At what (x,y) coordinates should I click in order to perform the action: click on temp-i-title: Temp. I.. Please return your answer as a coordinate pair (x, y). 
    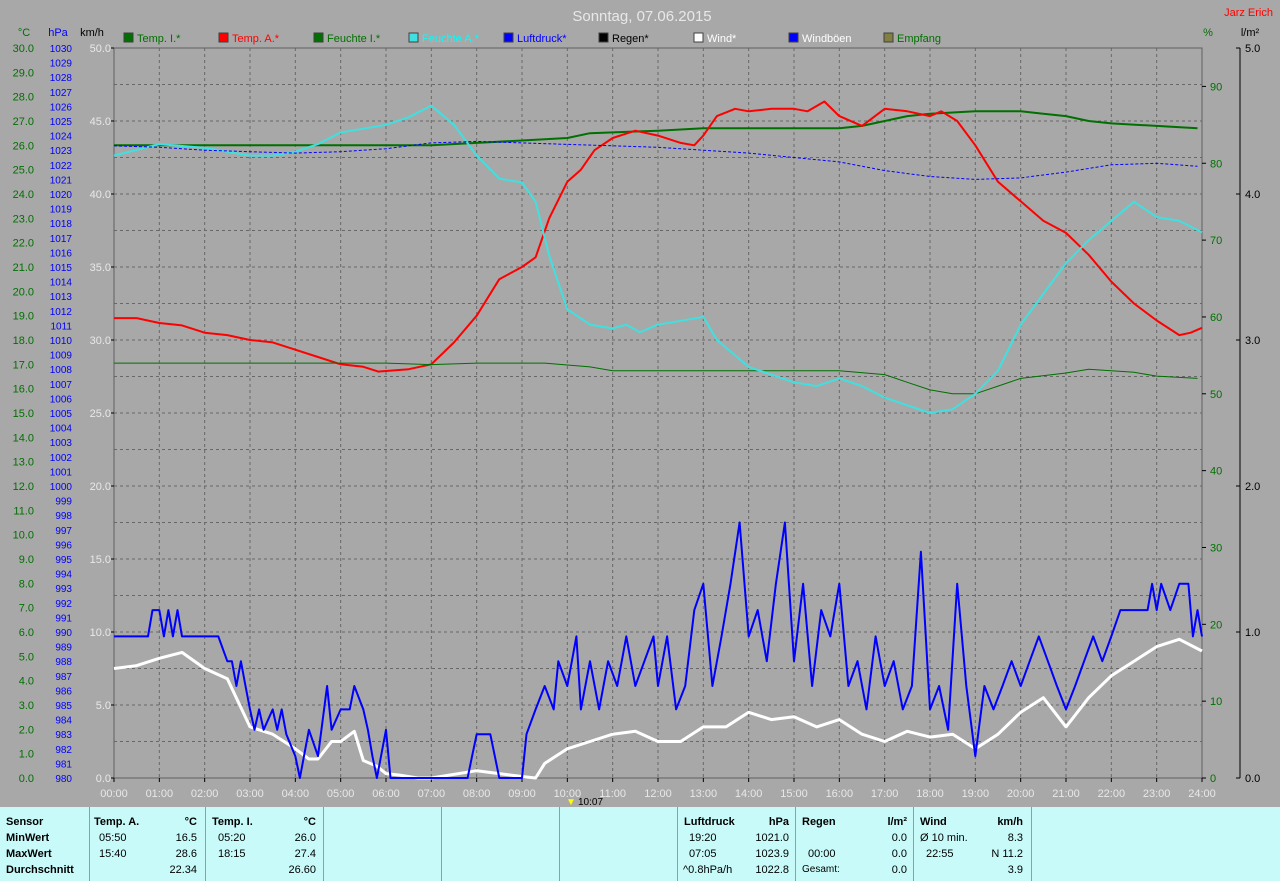
    Looking at the image, I should click on (232, 822).